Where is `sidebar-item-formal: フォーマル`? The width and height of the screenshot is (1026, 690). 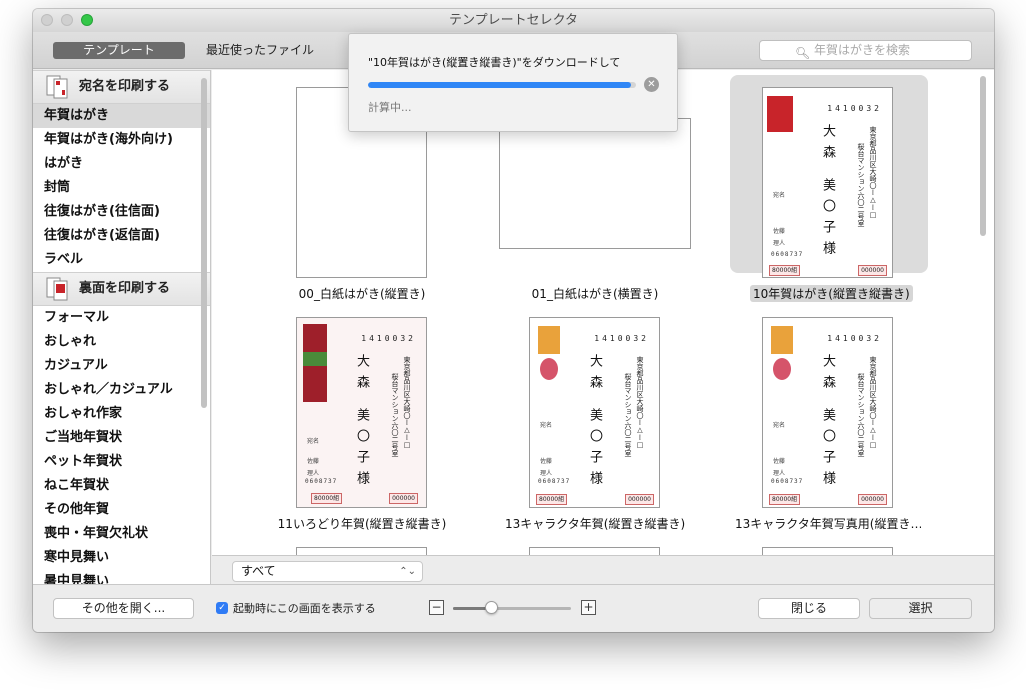
sidebar-item-formal: フォーマル is located at coordinates (121, 318).